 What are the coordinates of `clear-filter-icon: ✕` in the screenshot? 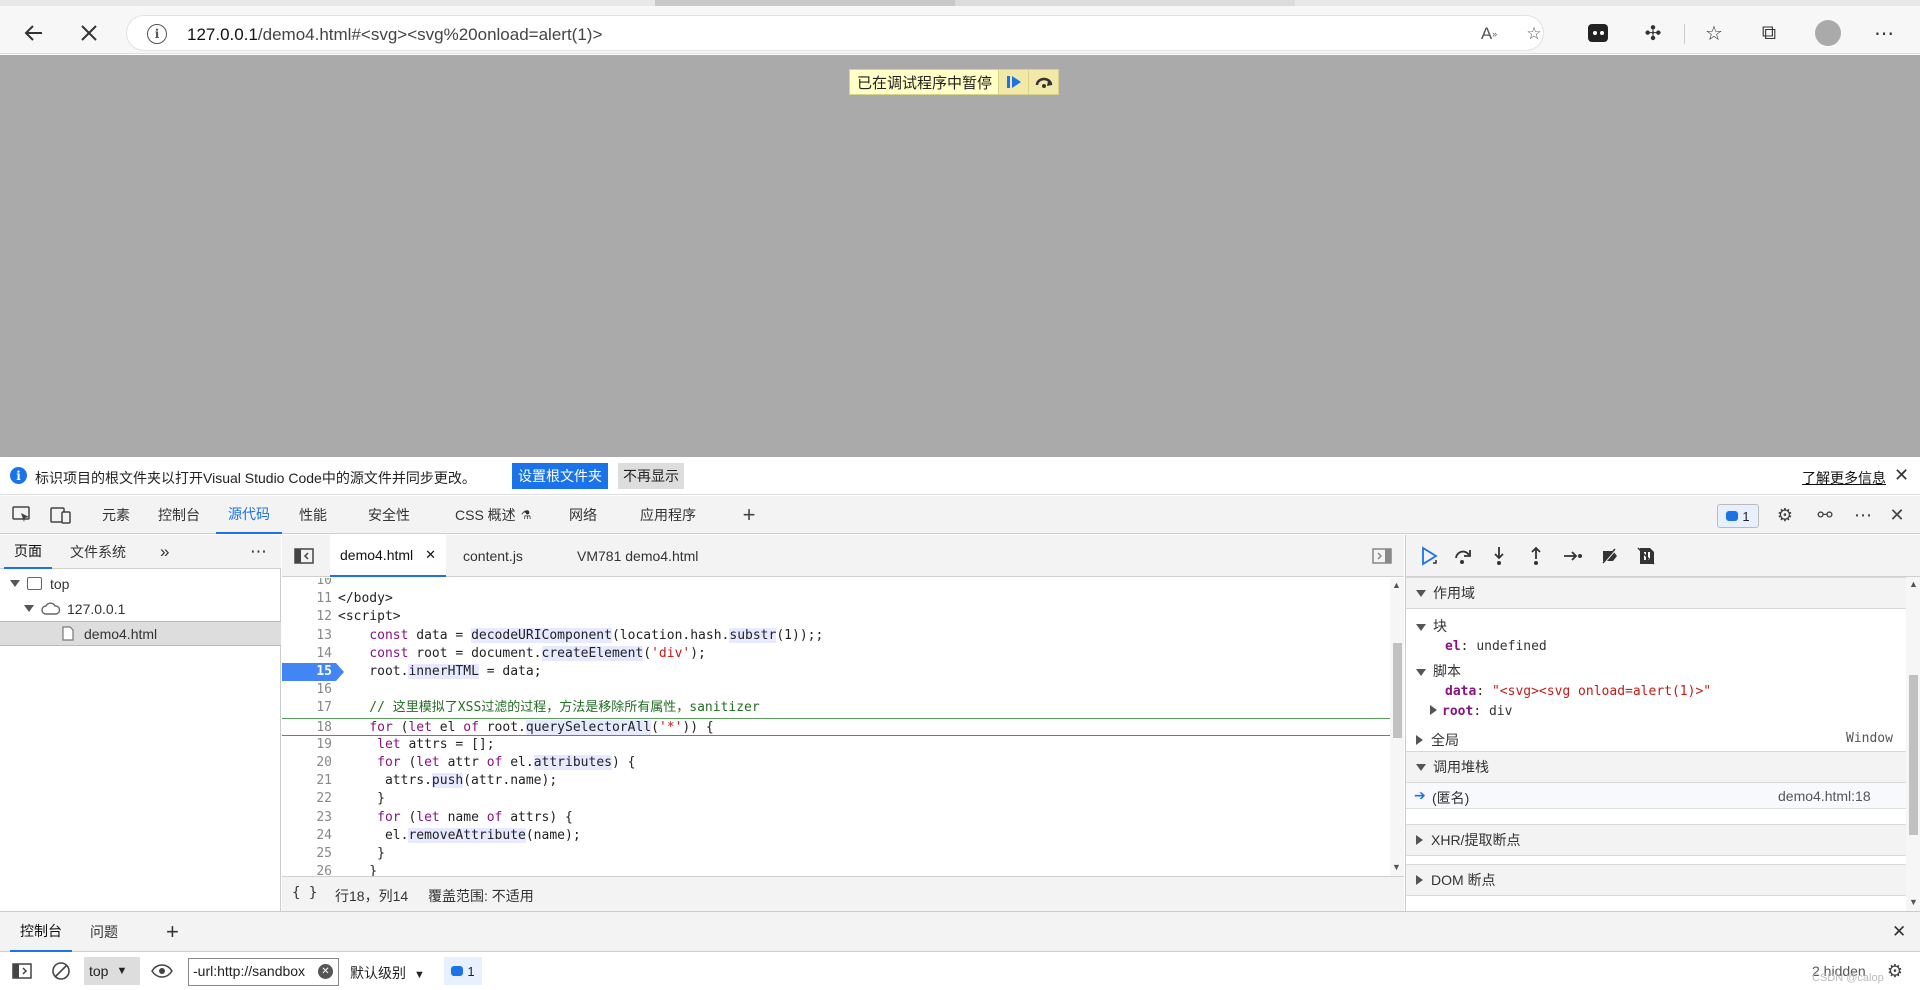 It's located at (325, 971).